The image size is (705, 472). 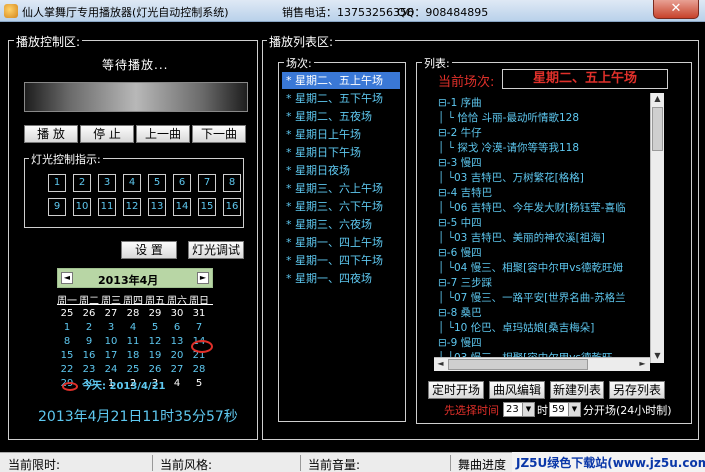 I want to click on horizontal-scrollbar: ◄ ►, so click(x=542, y=364).